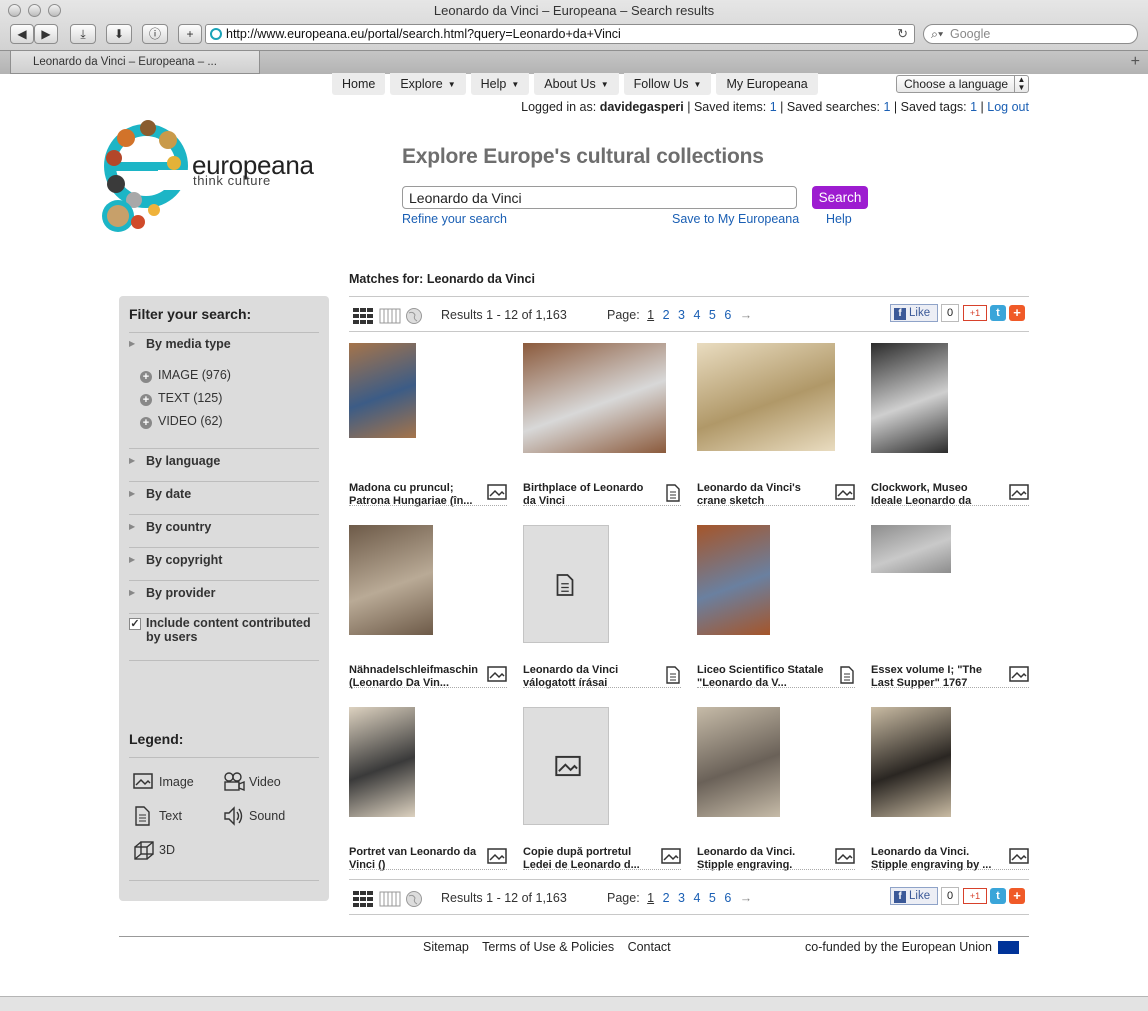  What do you see at coordinates (1030, 34) in the screenshot?
I see `browser-search-field: ⌕▾ Google` at bounding box center [1030, 34].